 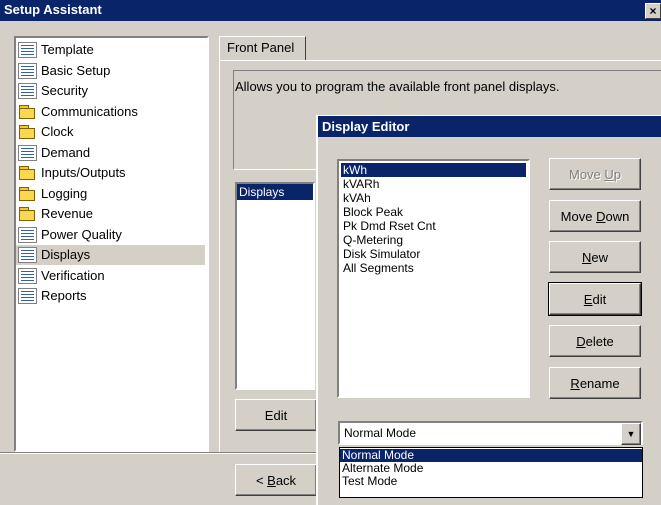 I want to click on display-list-item: Pk Dmd Rset Cnt, so click(x=433, y=226).